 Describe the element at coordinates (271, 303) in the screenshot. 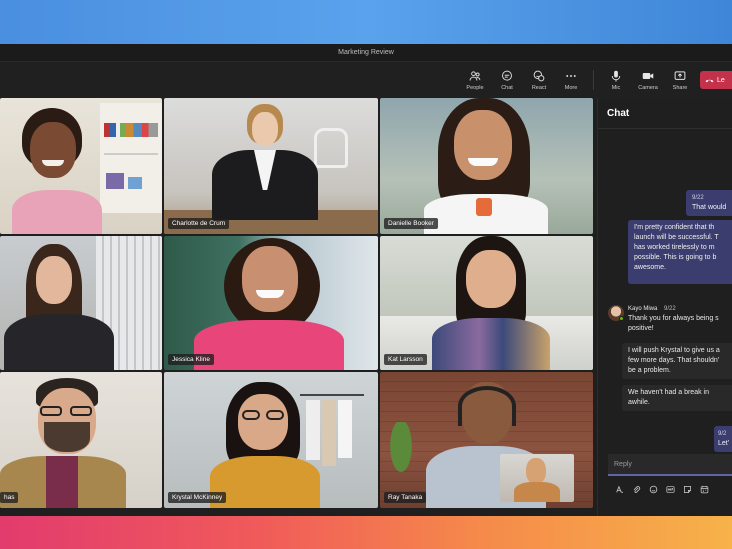

I see `video-tile: Jessica Kline` at that location.